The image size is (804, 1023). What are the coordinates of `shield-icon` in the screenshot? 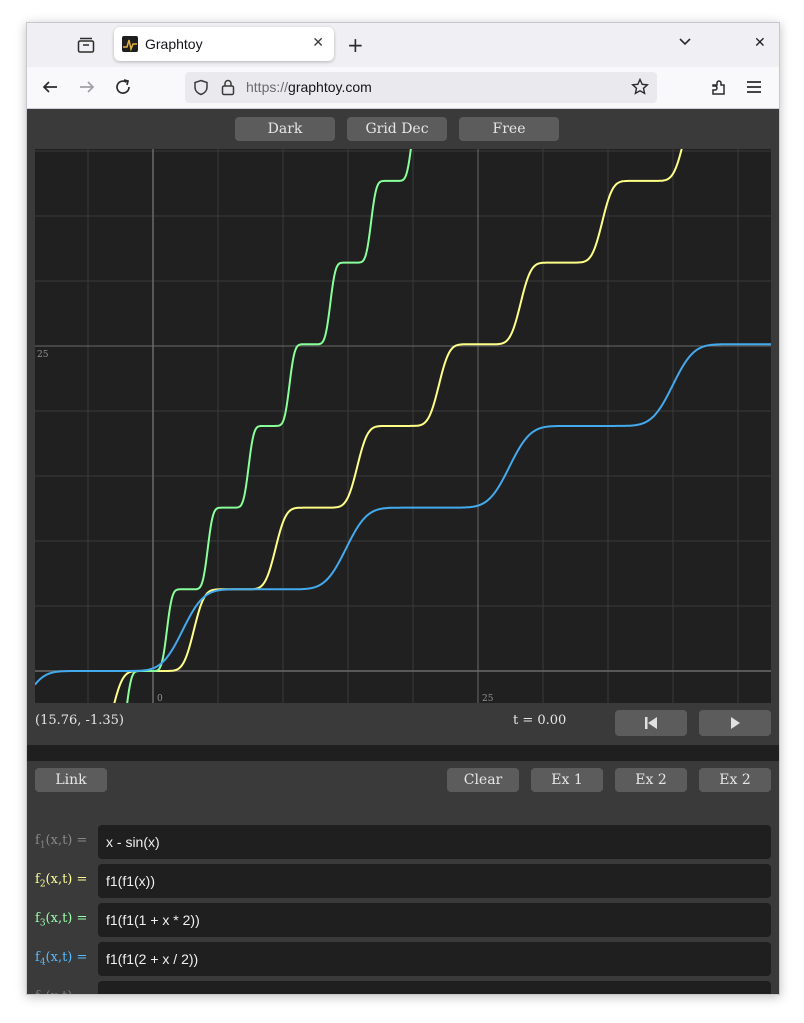 It's located at (201, 87).